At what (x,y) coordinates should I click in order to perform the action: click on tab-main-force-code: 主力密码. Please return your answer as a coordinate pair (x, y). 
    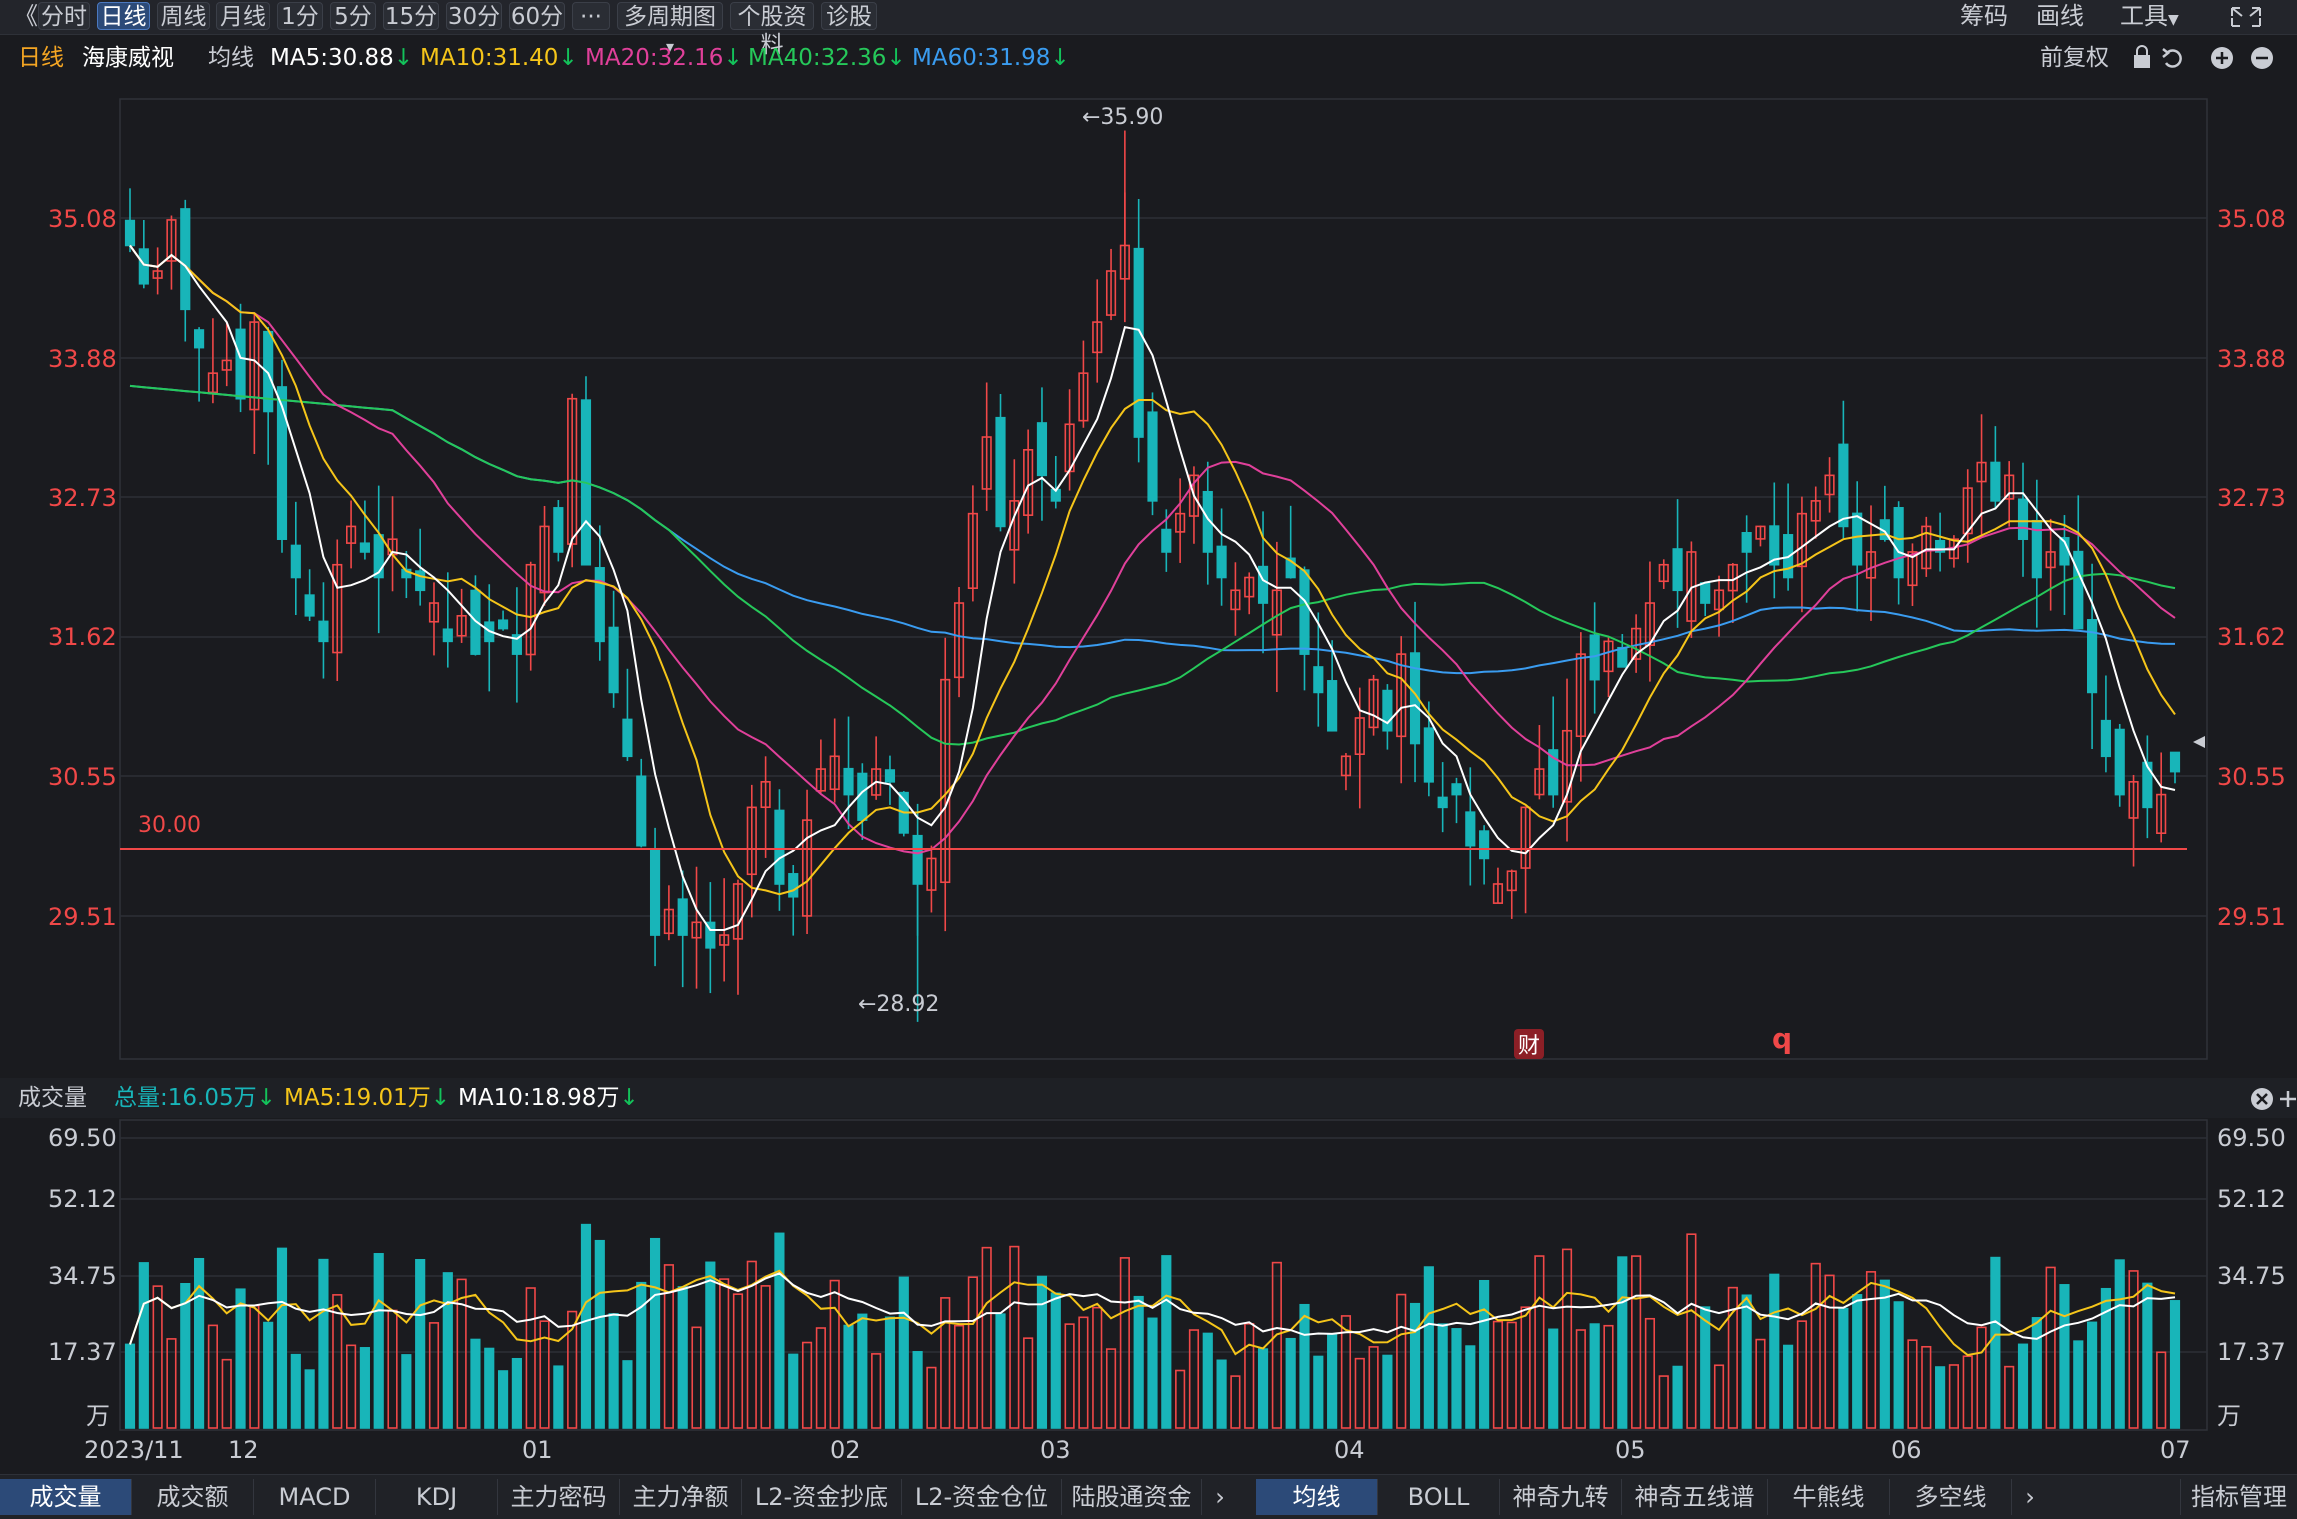
    Looking at the image, I should click on (559, 1497).